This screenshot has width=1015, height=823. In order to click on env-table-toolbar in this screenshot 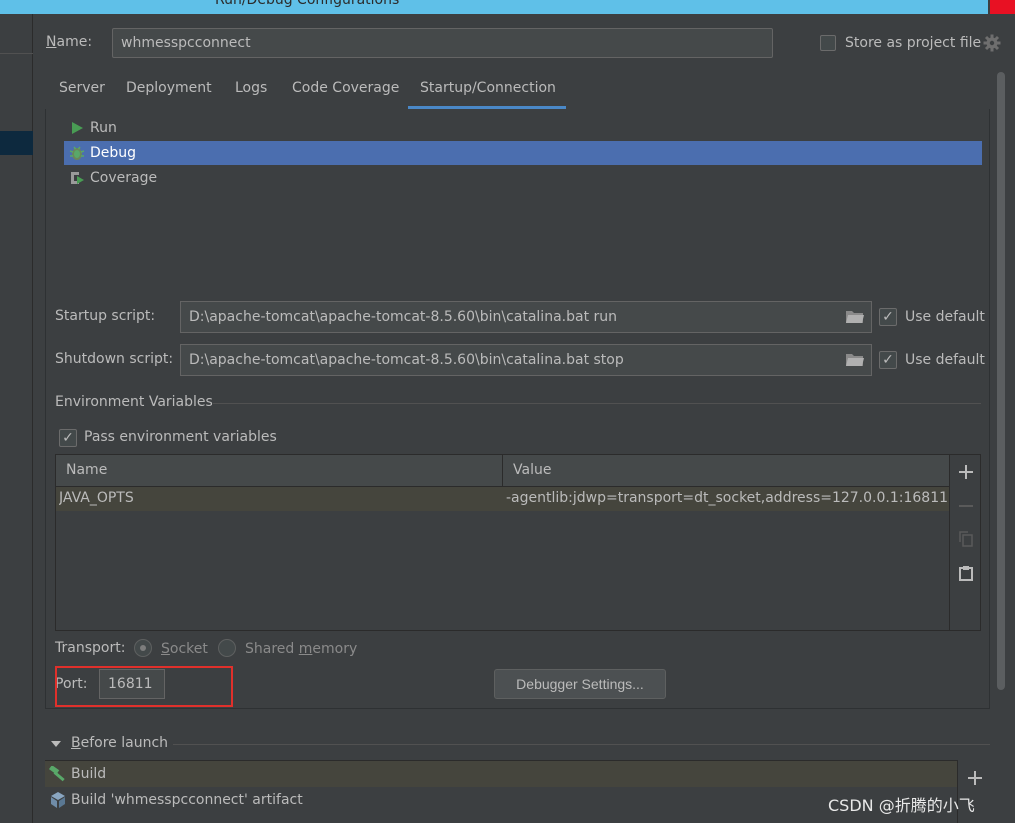, I will do `click(964, 542)`.